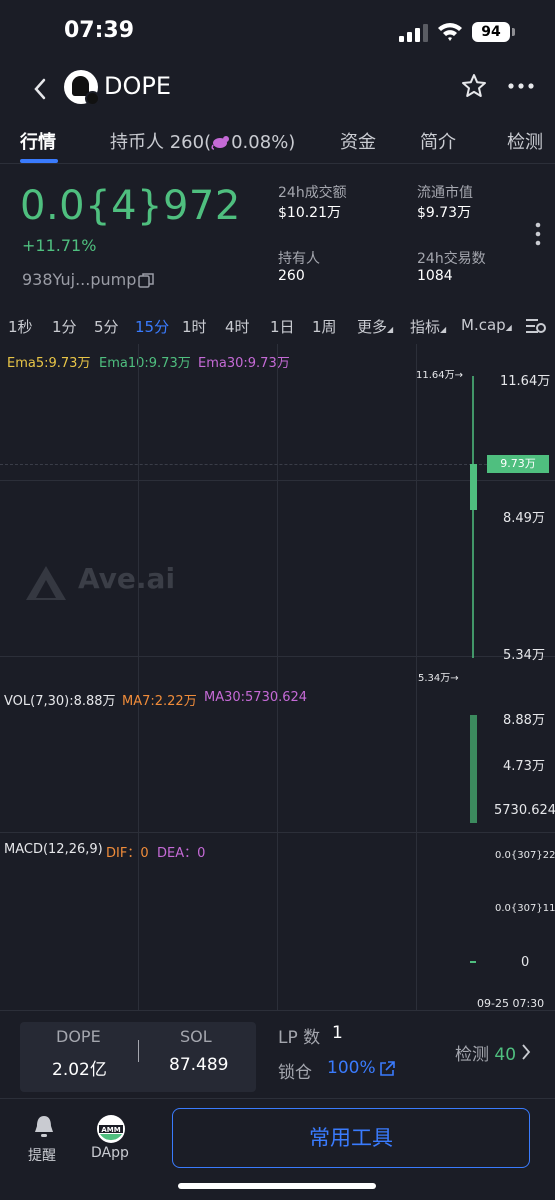 The height and width of the screenshot is (1200, 555). What do you see at coordinates (199, 1065) in the screenshot?
I see `pool-quote-value: 87.489` at bounding box center [199, 1065].